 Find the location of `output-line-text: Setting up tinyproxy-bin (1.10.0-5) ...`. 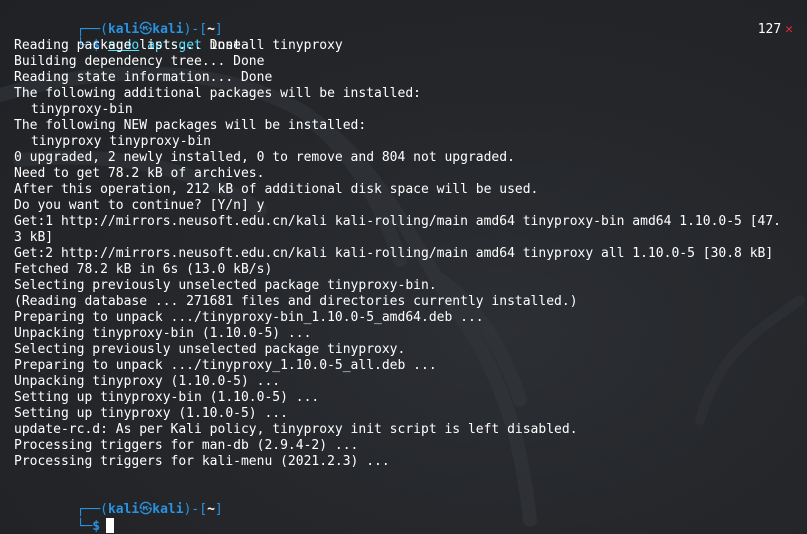

output-line-text: Setting up tinyproxy-bin (1.10.0-5) ... is located at coordinates (167, 397).